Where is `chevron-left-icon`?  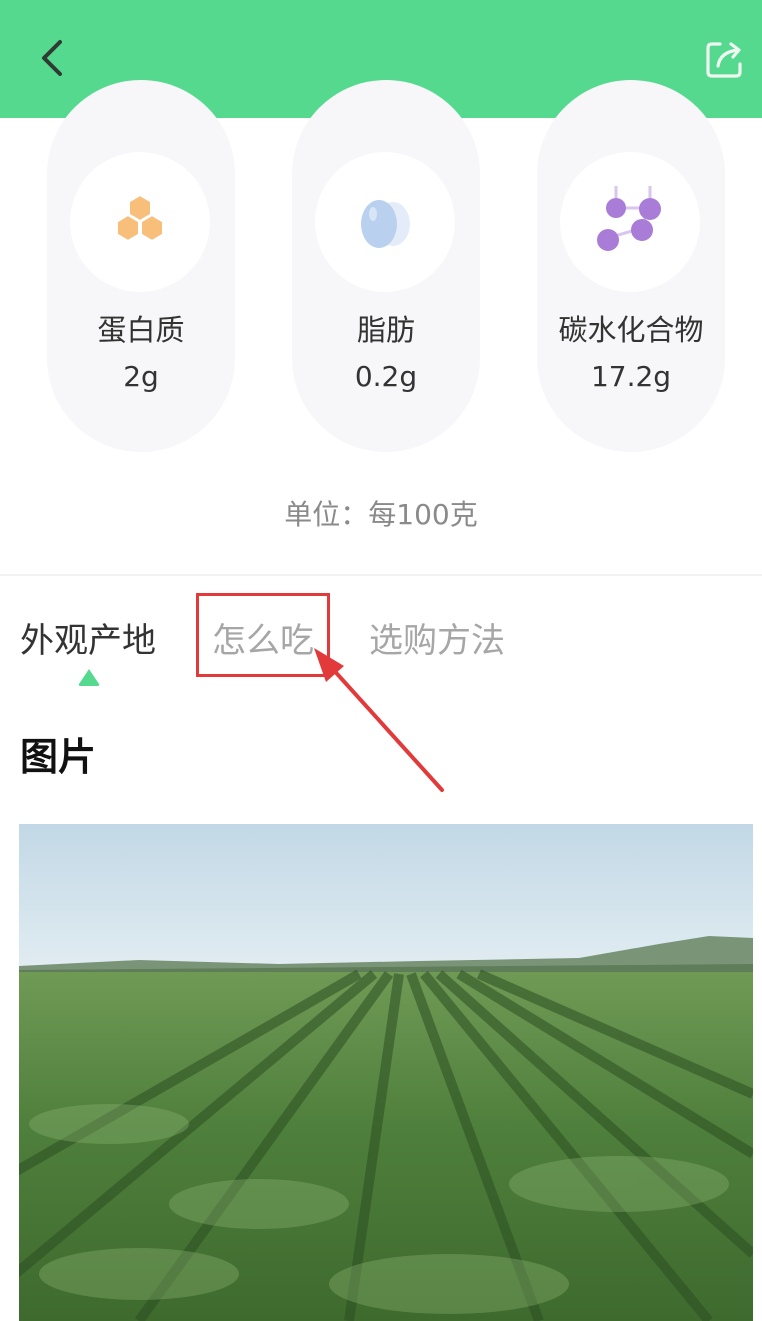
chevron-left-icon is located at coordinates (52, 58).